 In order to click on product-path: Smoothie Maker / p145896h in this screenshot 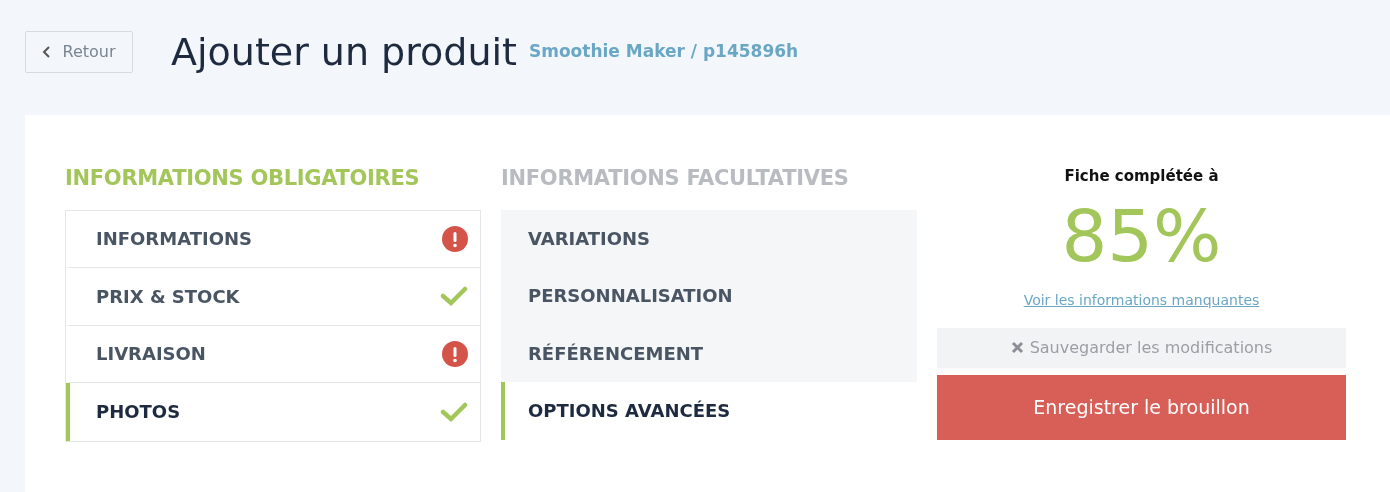, I will do `click(663, 52)`.